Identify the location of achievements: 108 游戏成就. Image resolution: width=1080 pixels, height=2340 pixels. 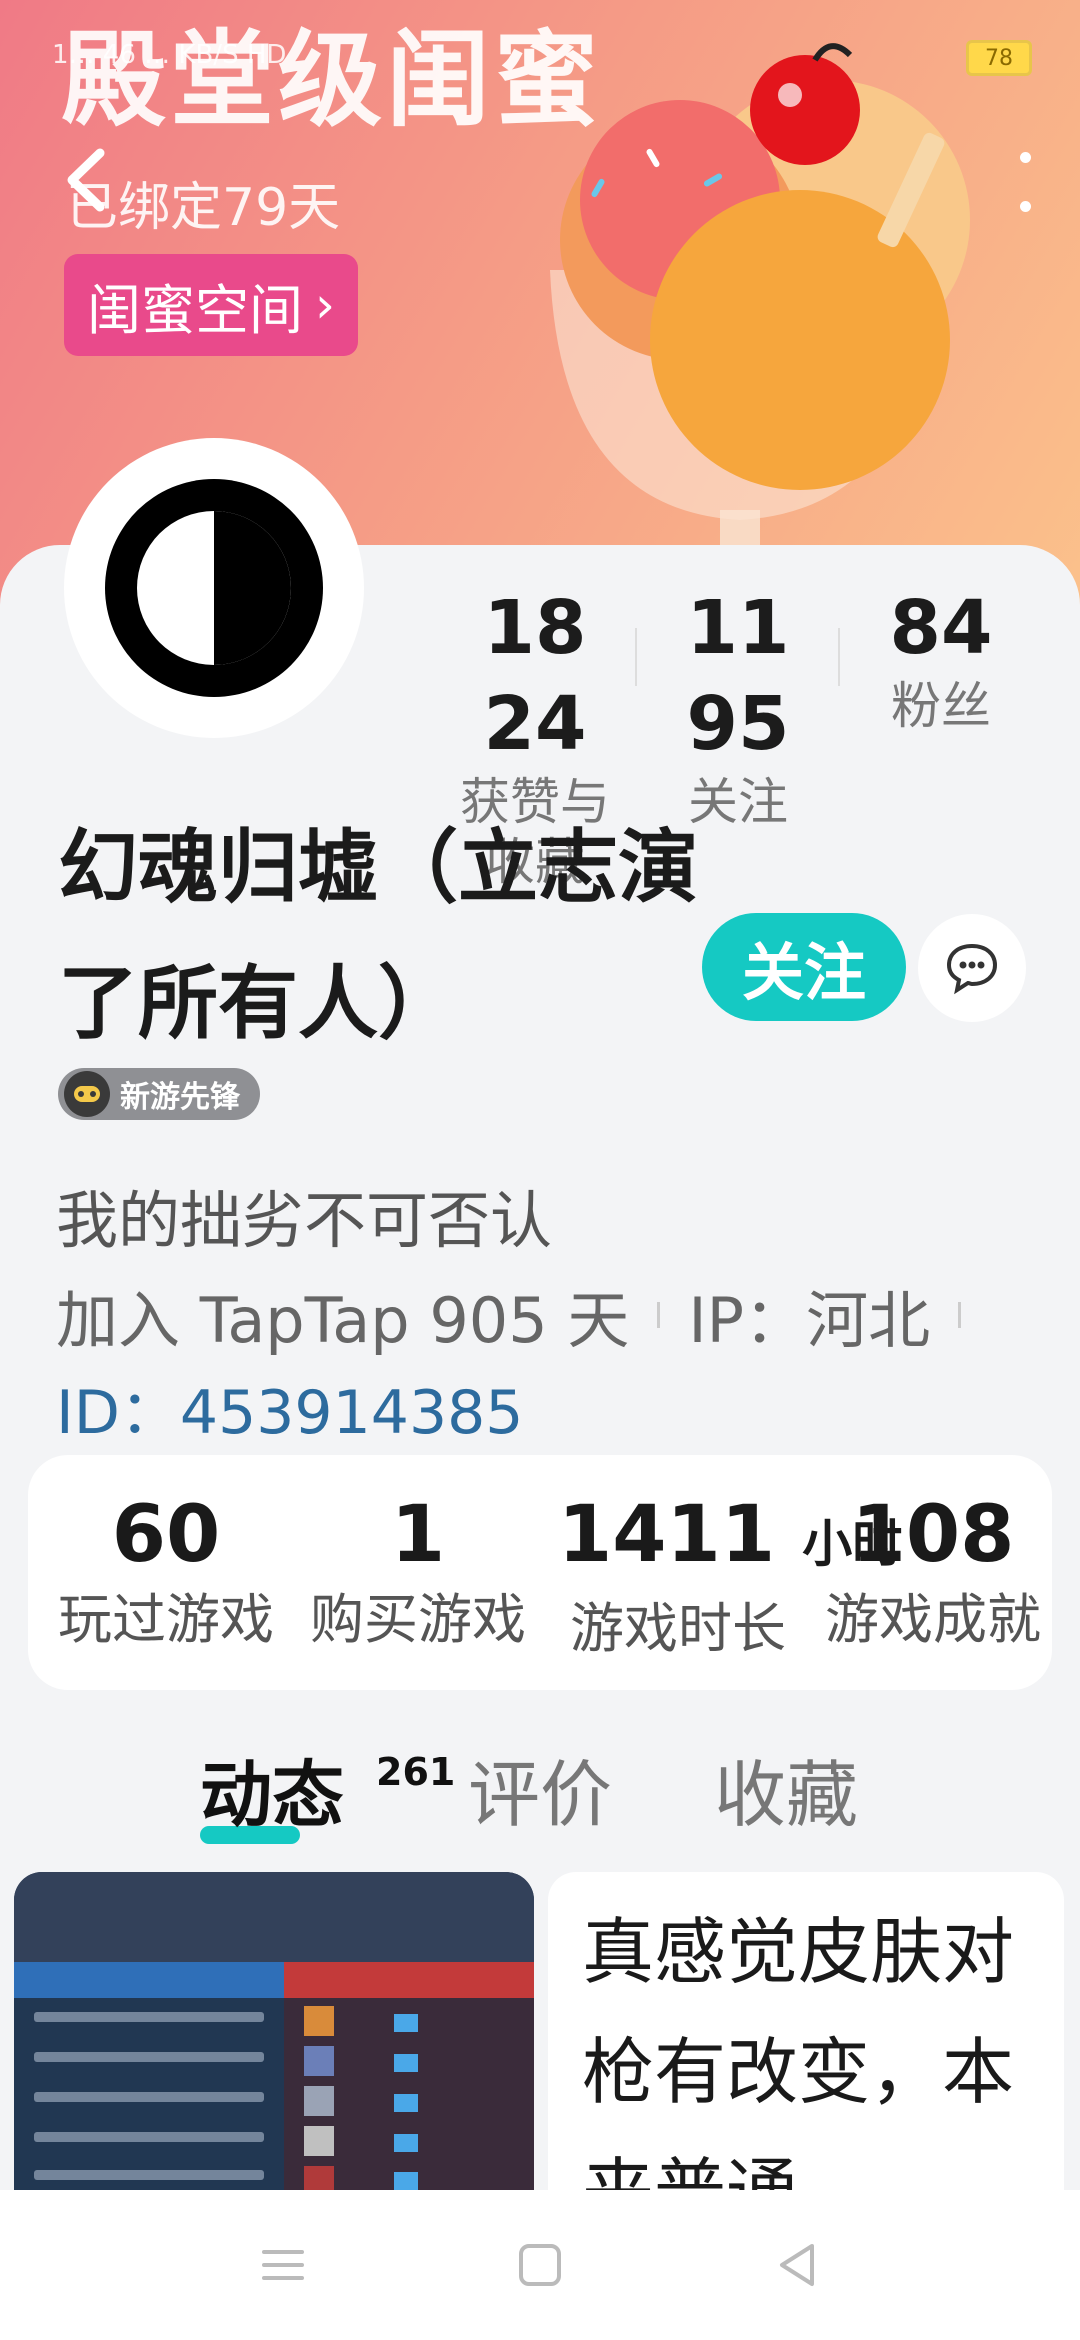
(933, 1570).